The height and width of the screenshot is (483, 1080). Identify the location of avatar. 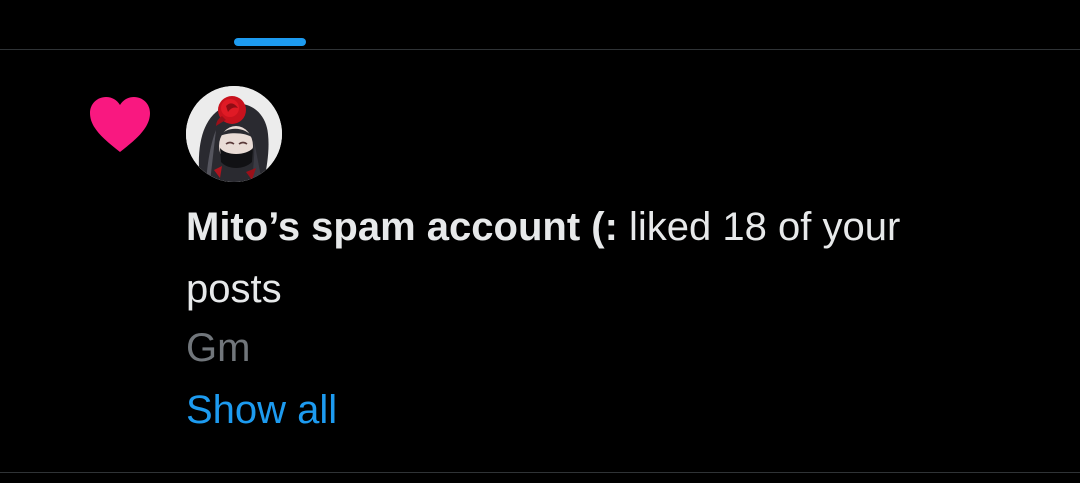
(234, 134).